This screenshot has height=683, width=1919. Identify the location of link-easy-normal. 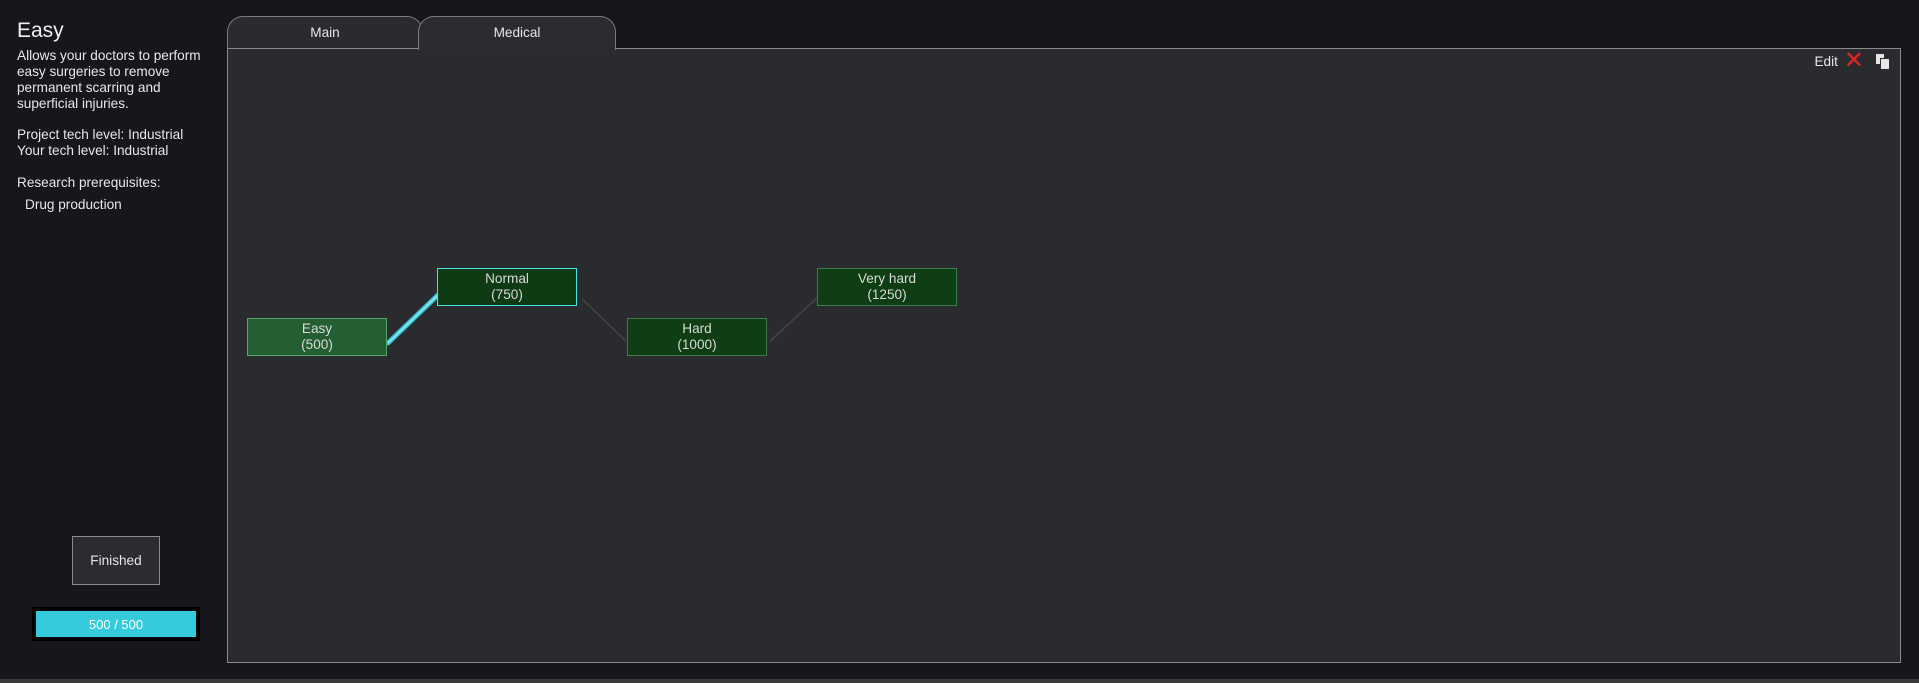
(413, 319).